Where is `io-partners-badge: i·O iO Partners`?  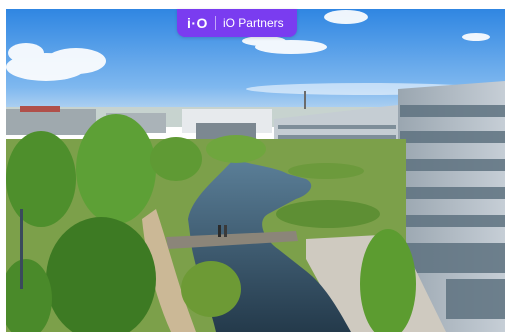
io-partners-badge: i·O iO Partners is located at coordinates (237, 23).